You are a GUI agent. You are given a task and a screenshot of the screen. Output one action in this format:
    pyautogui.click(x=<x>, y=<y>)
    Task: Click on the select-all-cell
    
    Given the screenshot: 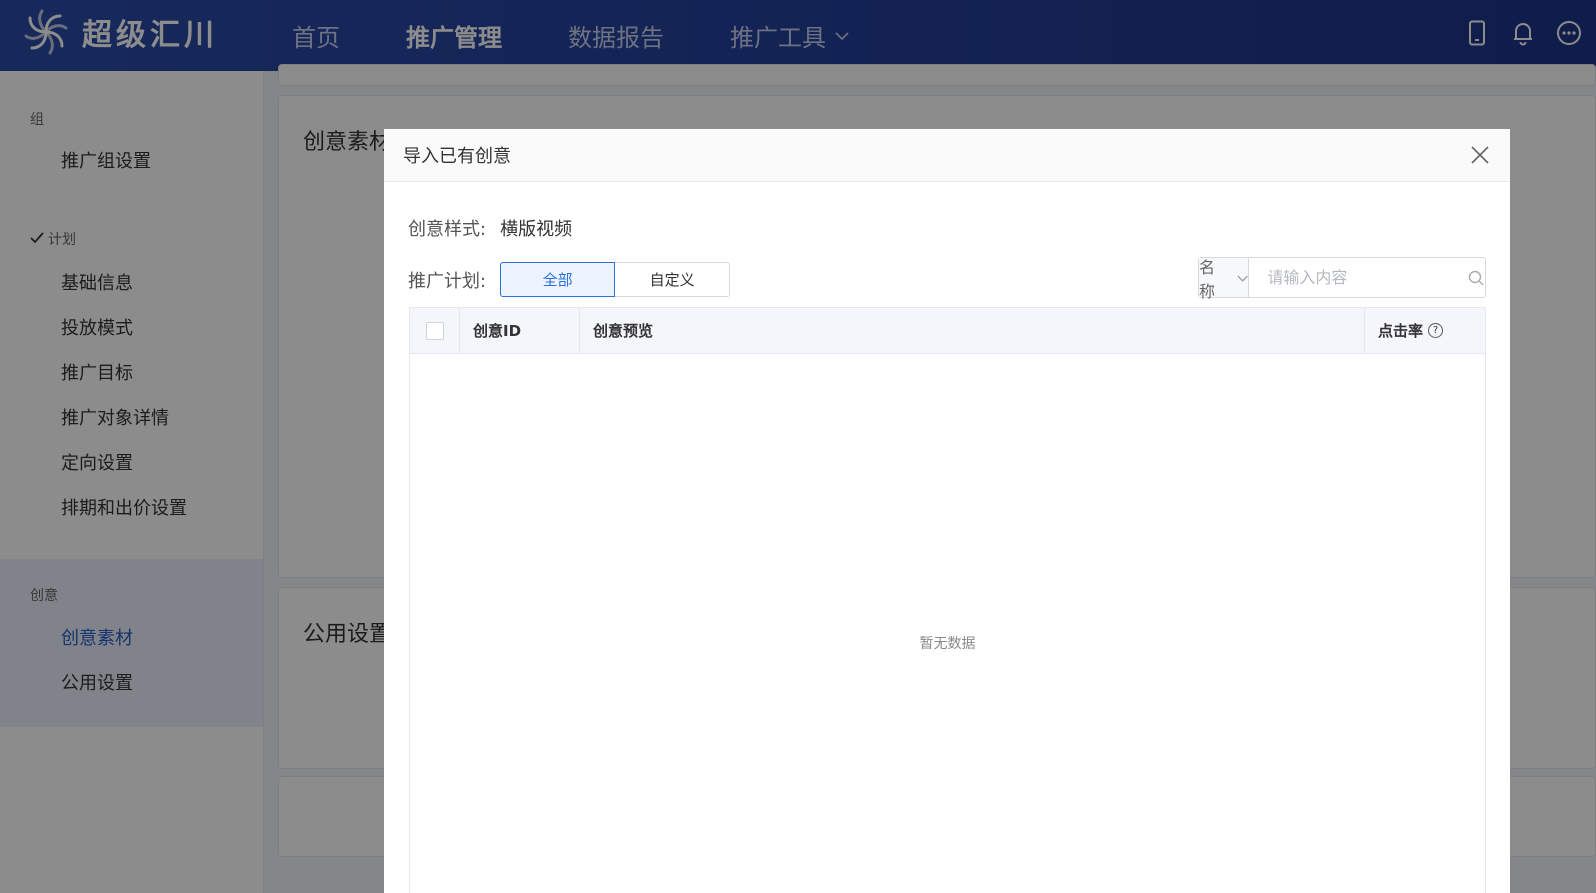 What is the action you would take?
    pyautogui.click(x=435, y=330)
    